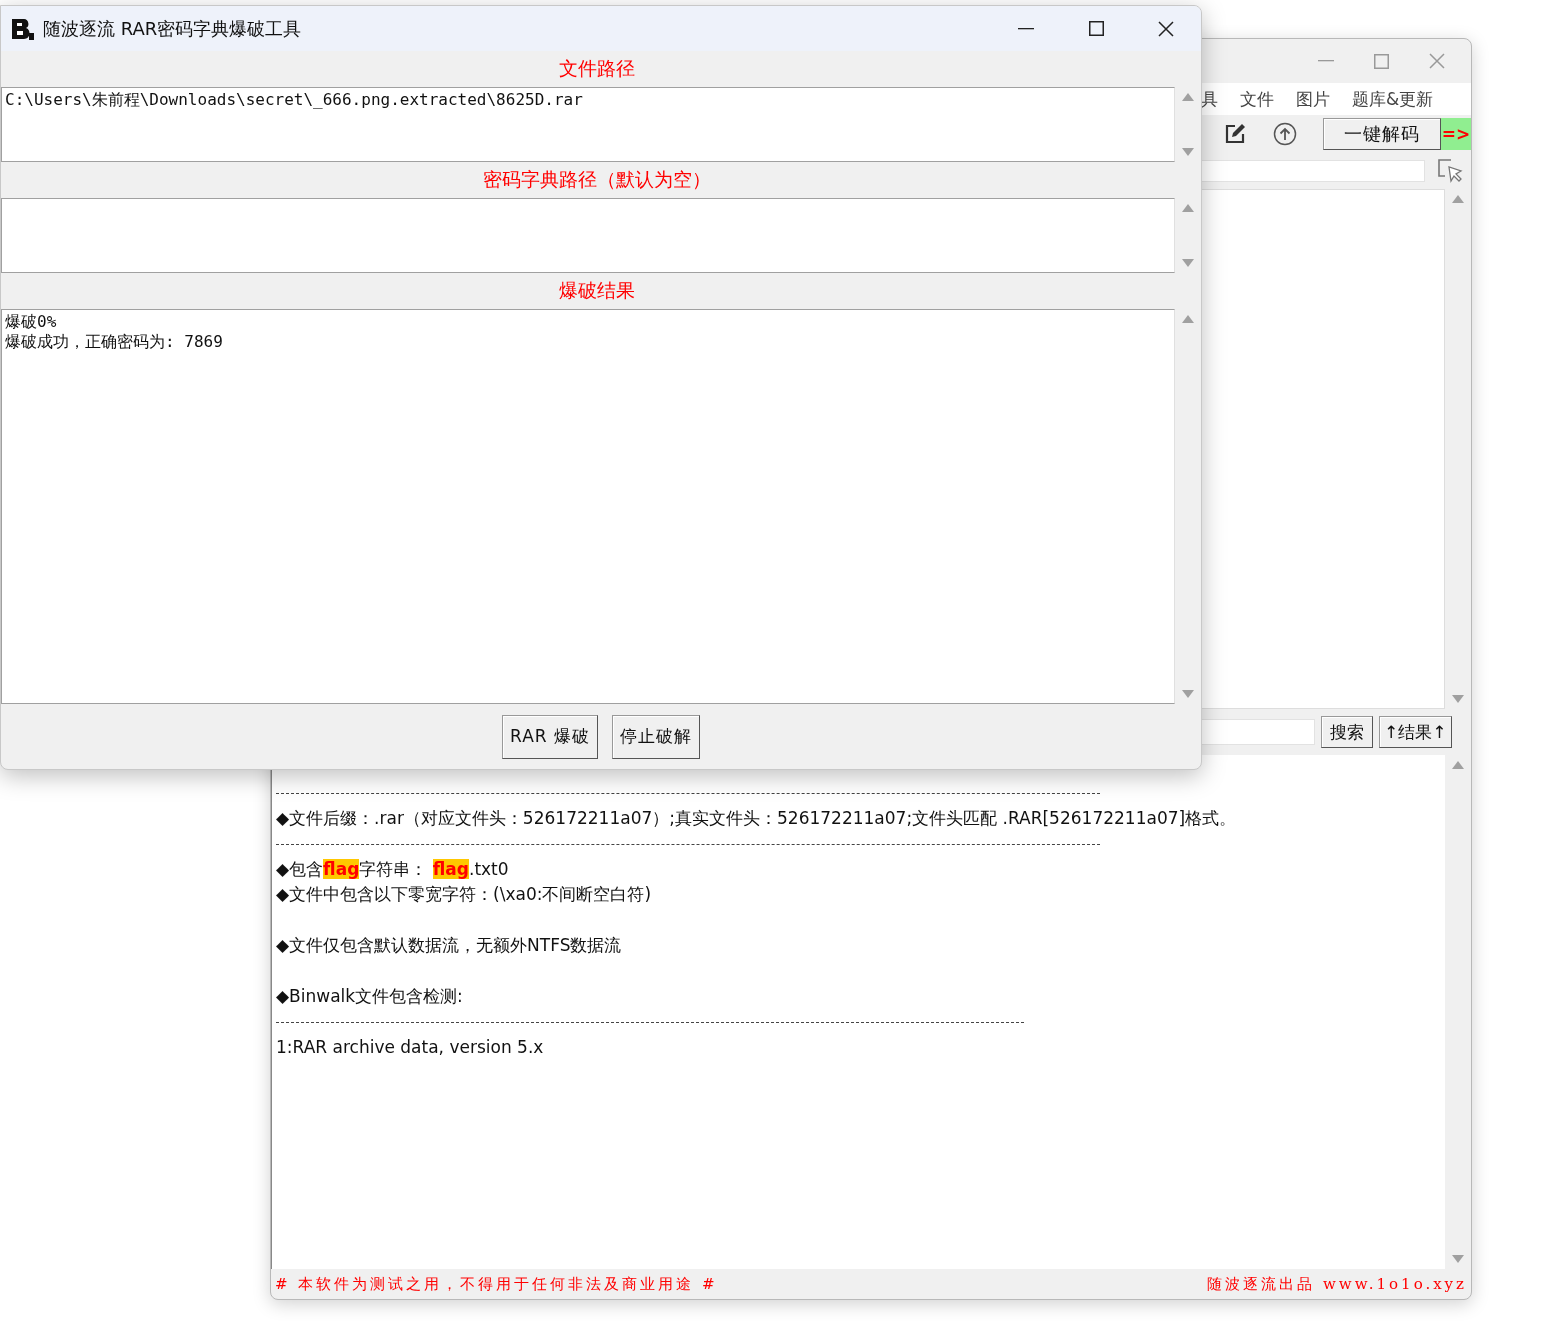 This screenshot has height=1323, width=1567. I want to click on output-line: ◆文件中包含以下零宽字符：(\xa0:不间断空白符), so click(464, 894).